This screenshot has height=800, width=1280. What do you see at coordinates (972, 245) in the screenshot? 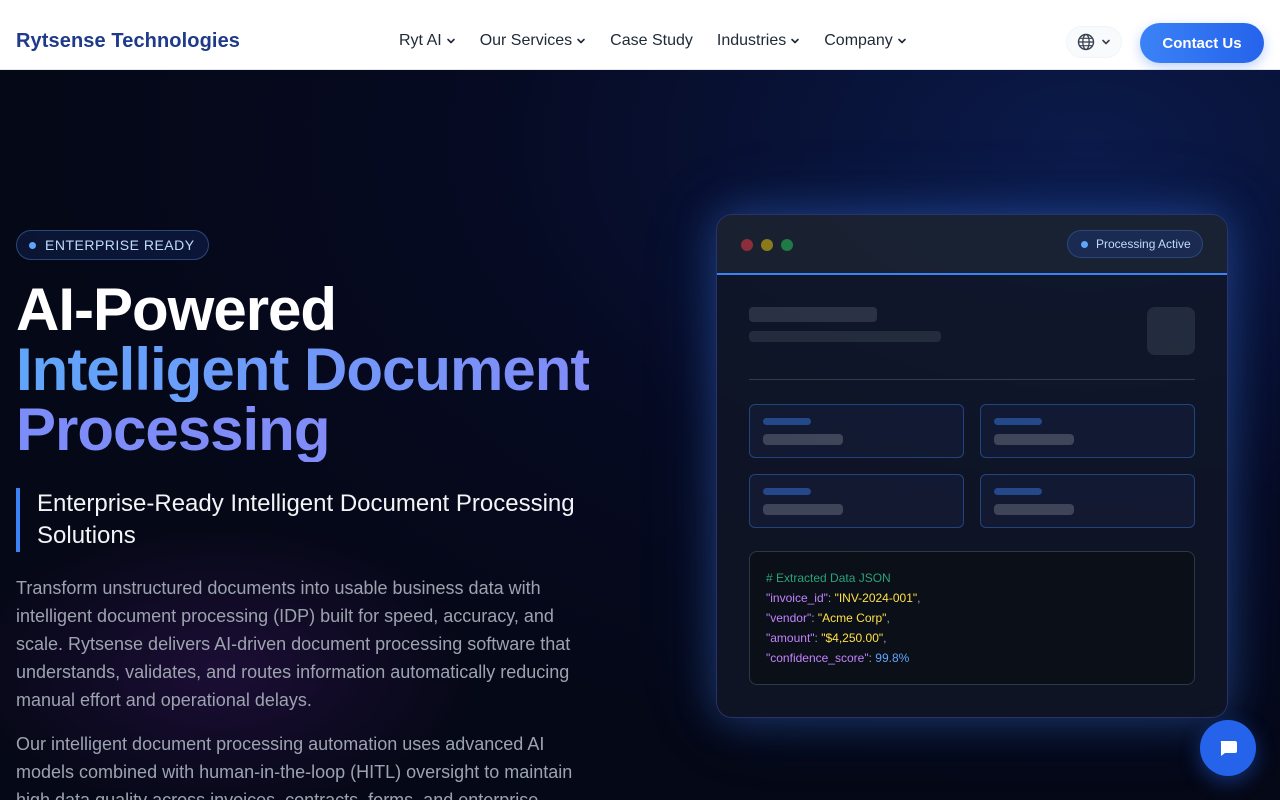
I see `mockup-titlebar: Processing Active` at bounding box center [972, 245].